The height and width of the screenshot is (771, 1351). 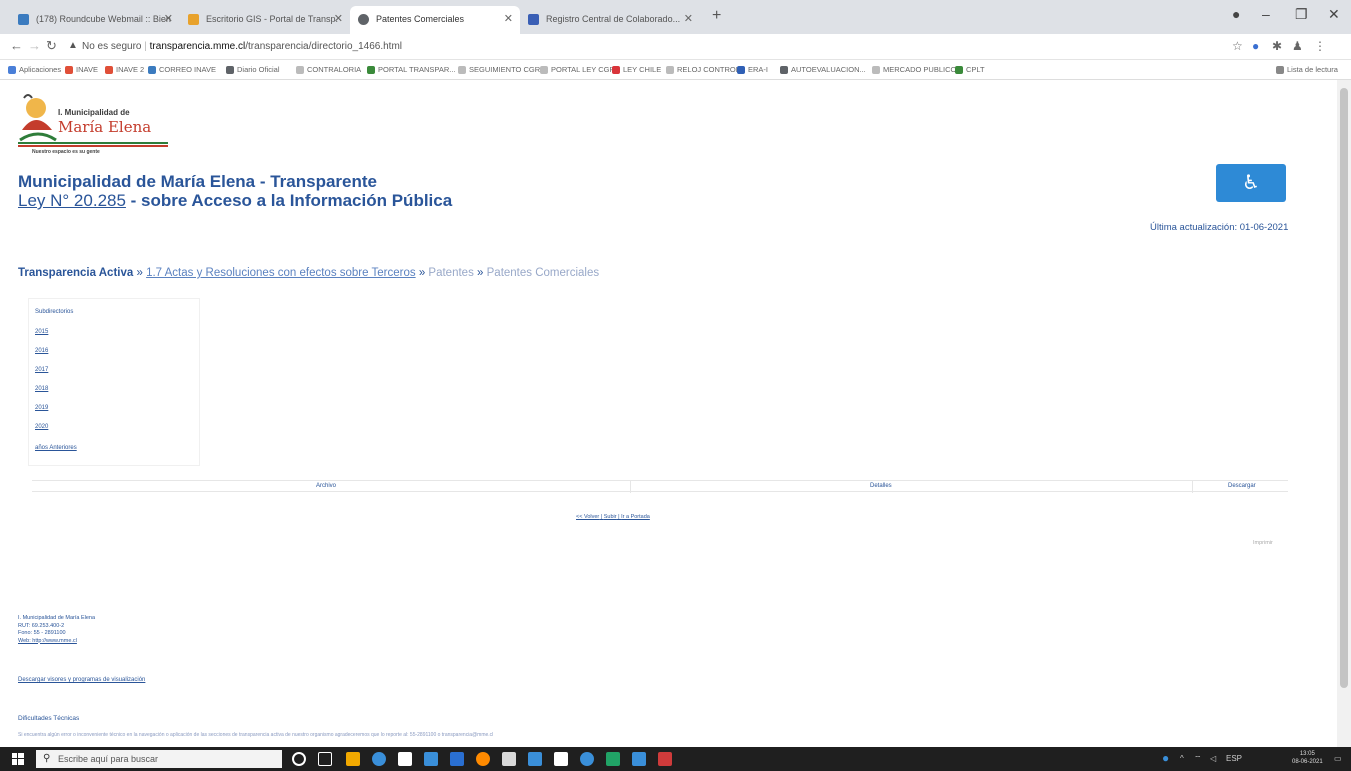 I want to click on close-window-button: ✕, so click(x=1334, y=14).